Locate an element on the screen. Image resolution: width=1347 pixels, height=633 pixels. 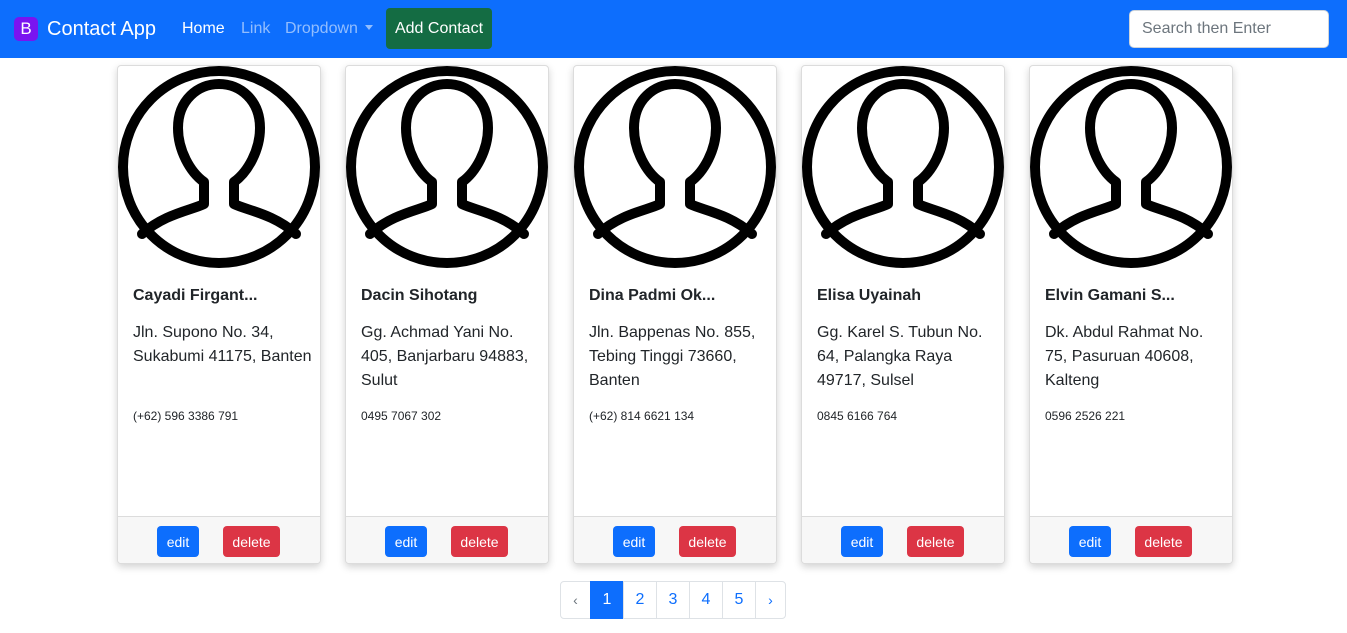
brand-title: Contact App is located at coordinates (101, 29).